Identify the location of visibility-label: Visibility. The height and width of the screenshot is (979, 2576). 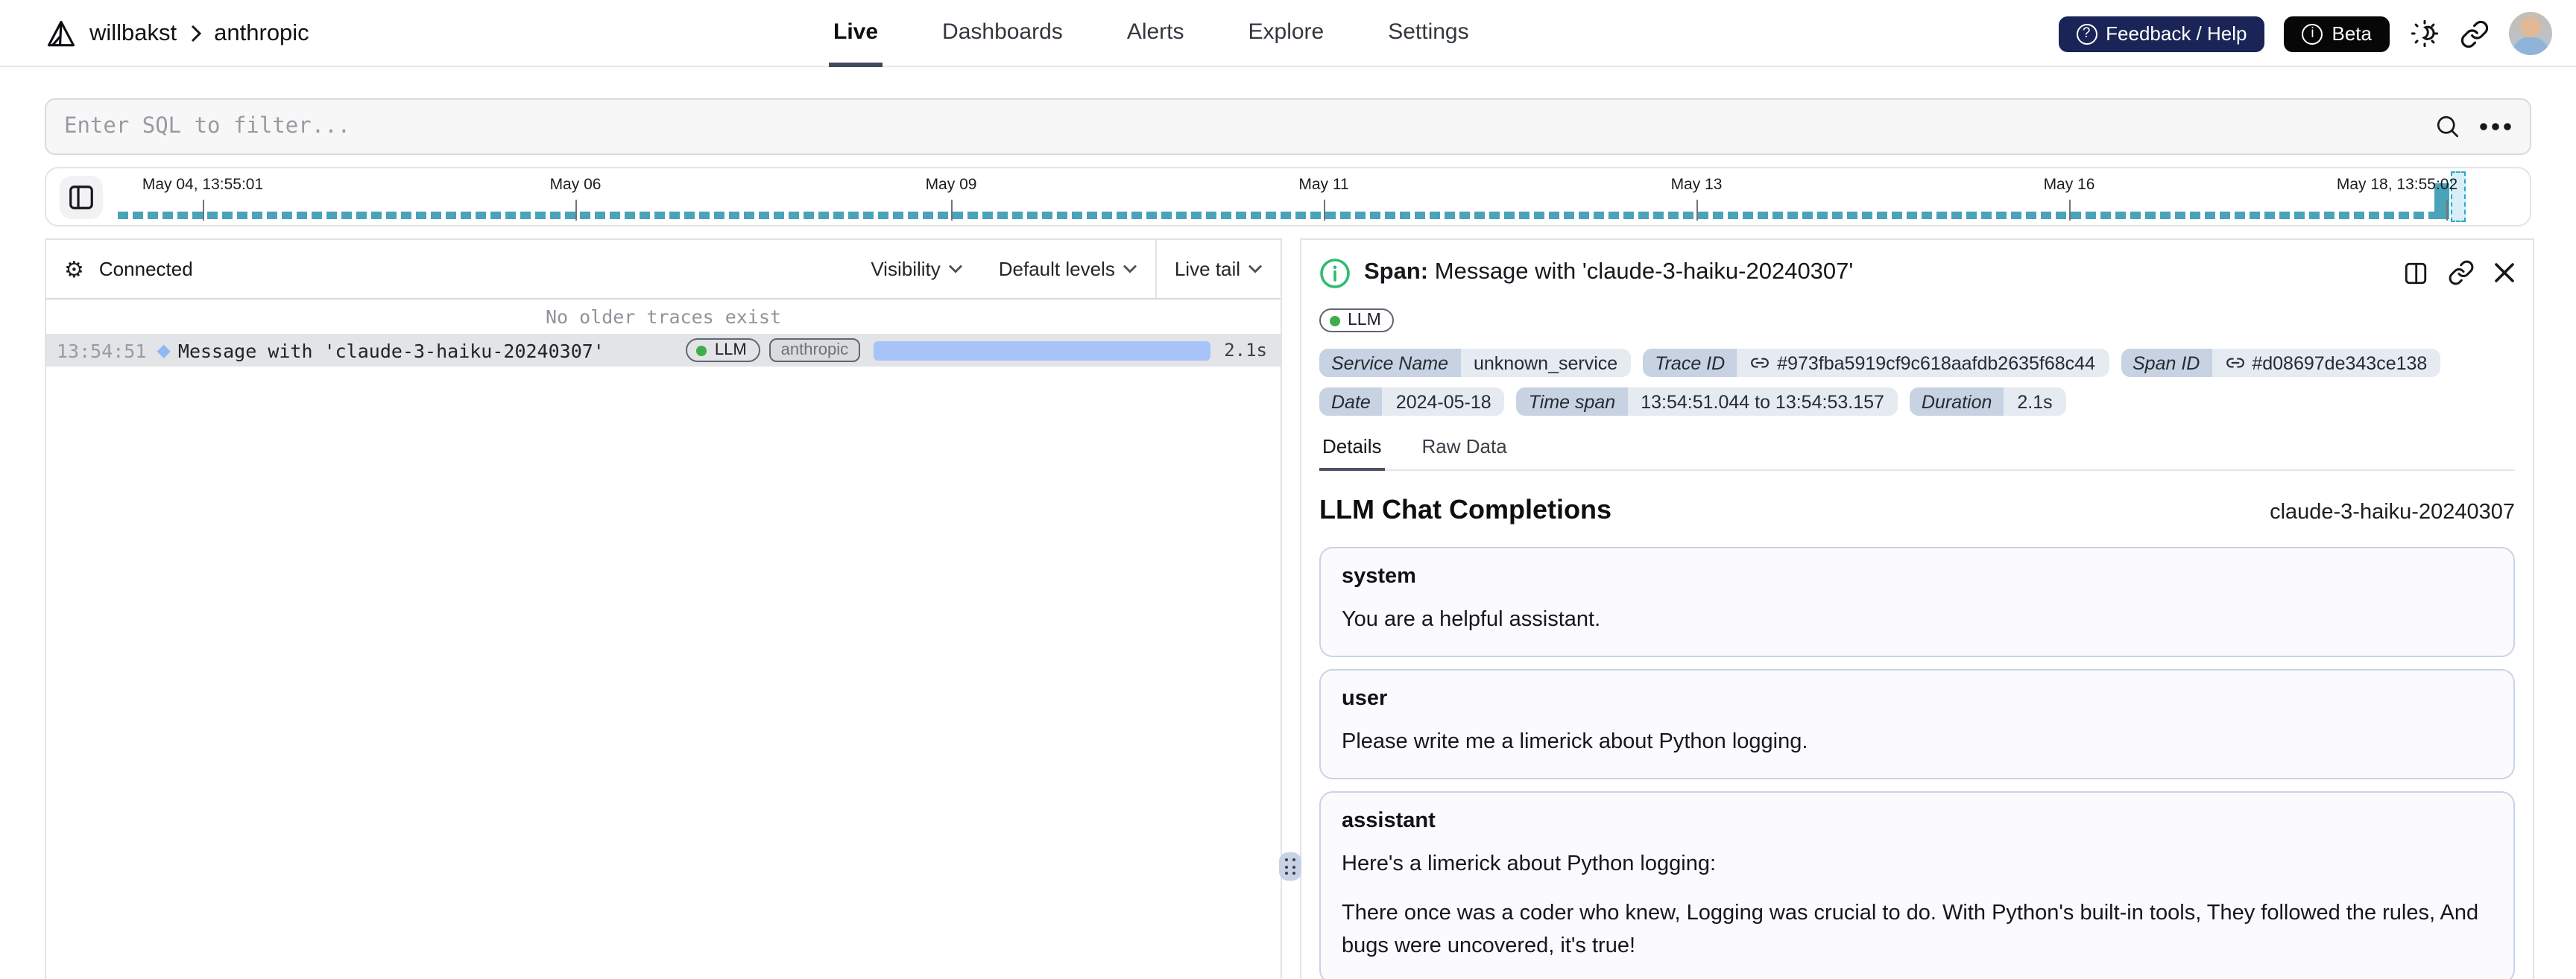
(906, 269).